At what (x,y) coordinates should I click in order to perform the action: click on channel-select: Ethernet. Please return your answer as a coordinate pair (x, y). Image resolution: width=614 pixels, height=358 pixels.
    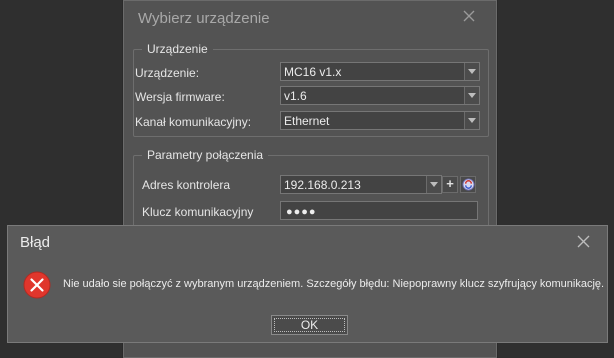
    Looking at the image, I should click on (380, 120).